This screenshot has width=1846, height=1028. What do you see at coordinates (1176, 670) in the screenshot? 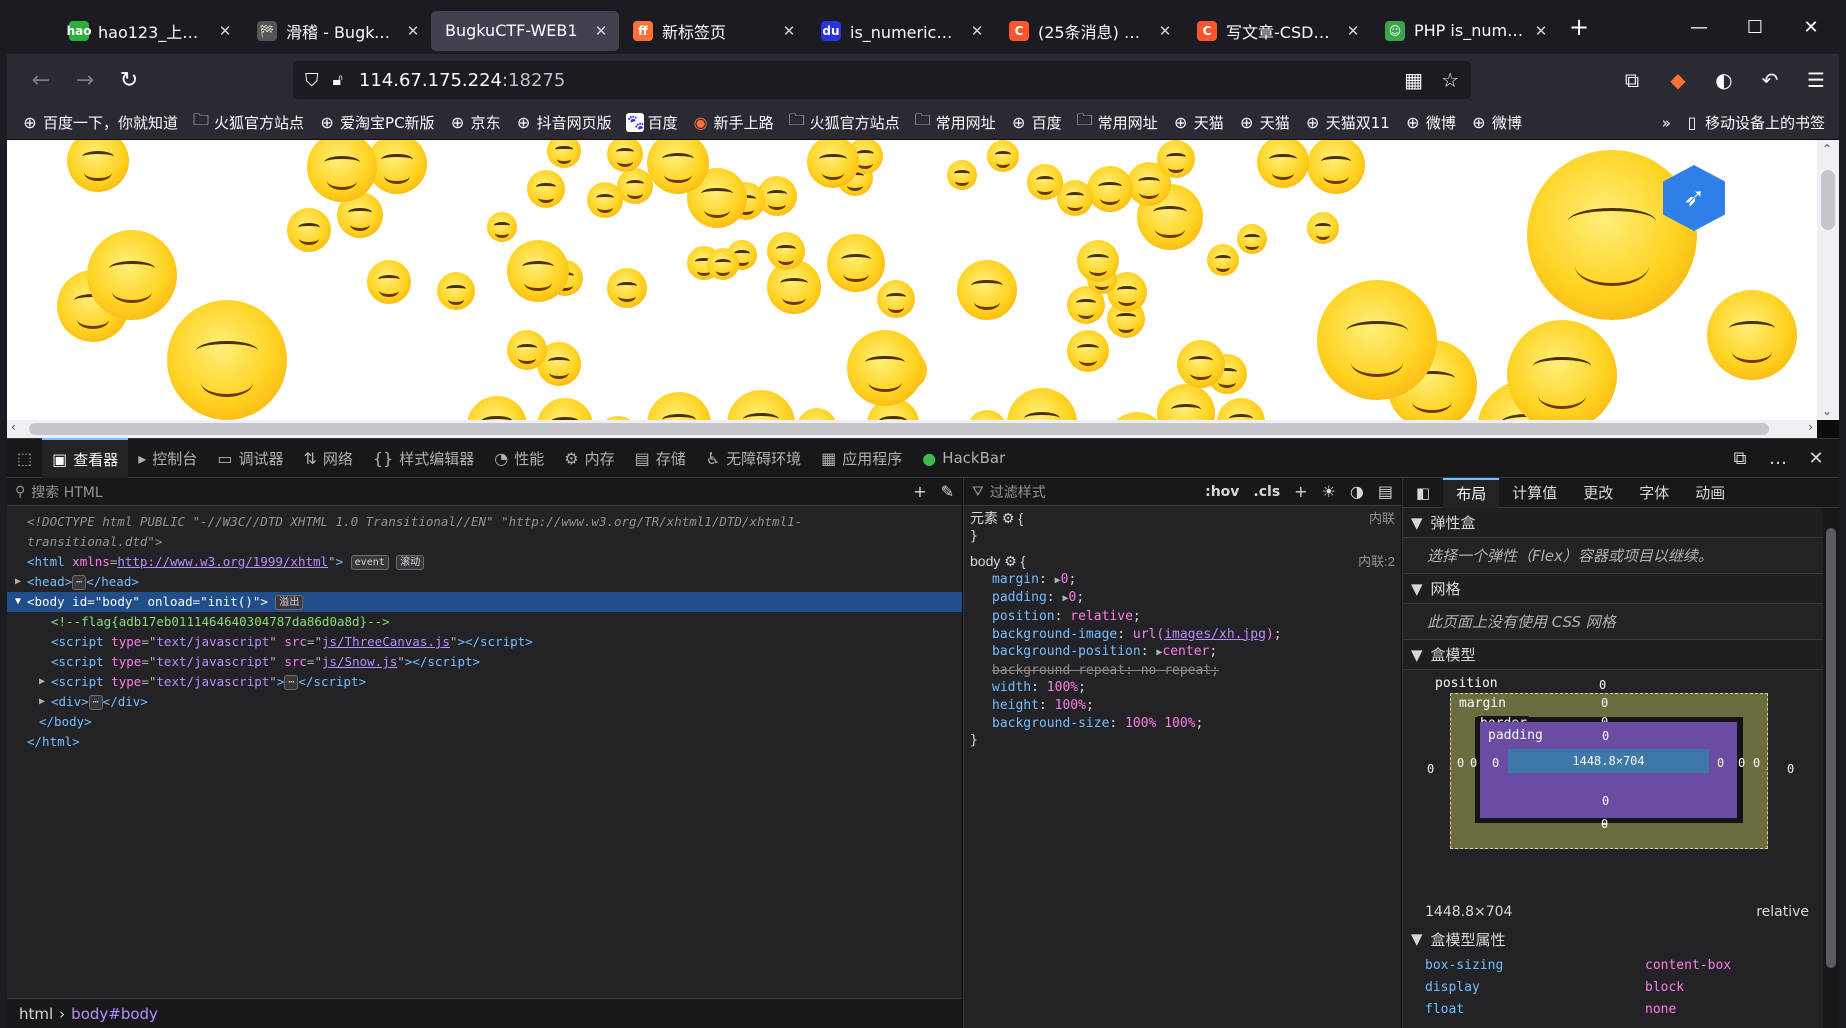
I see `declaration-value: no-repeat` at bounding box center [1176, 670].